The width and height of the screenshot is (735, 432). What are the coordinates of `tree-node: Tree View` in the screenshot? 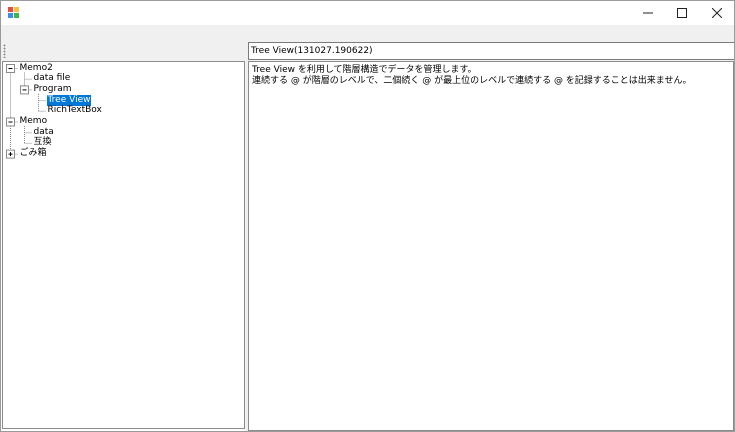 It's located at (69, 100).